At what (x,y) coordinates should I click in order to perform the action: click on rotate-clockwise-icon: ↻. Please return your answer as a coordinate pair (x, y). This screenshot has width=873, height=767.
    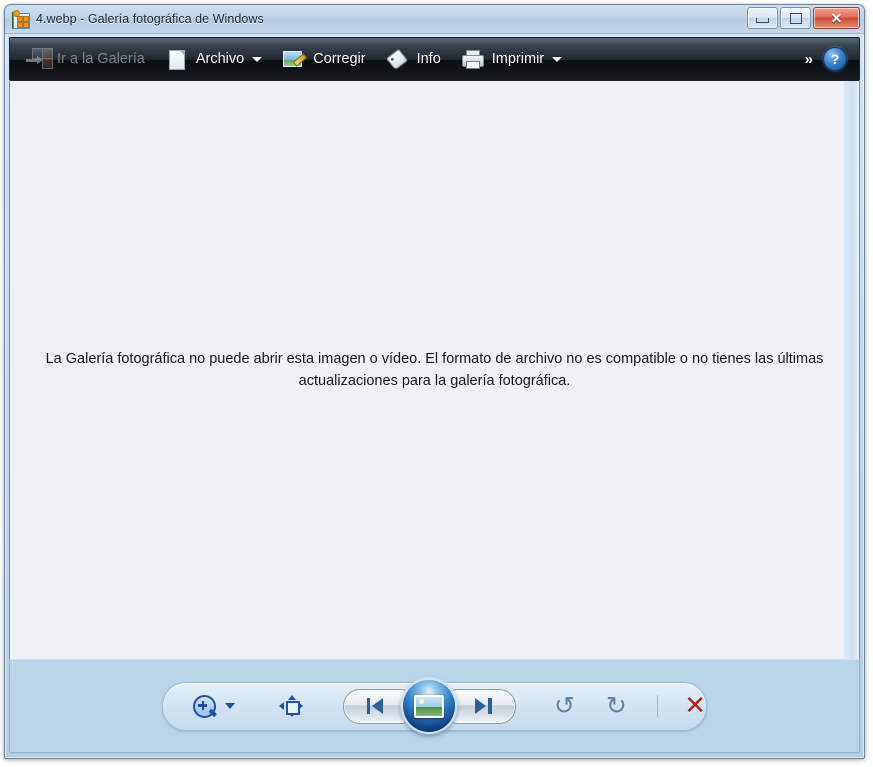
    Looking at the image, I should click on (616, 705).